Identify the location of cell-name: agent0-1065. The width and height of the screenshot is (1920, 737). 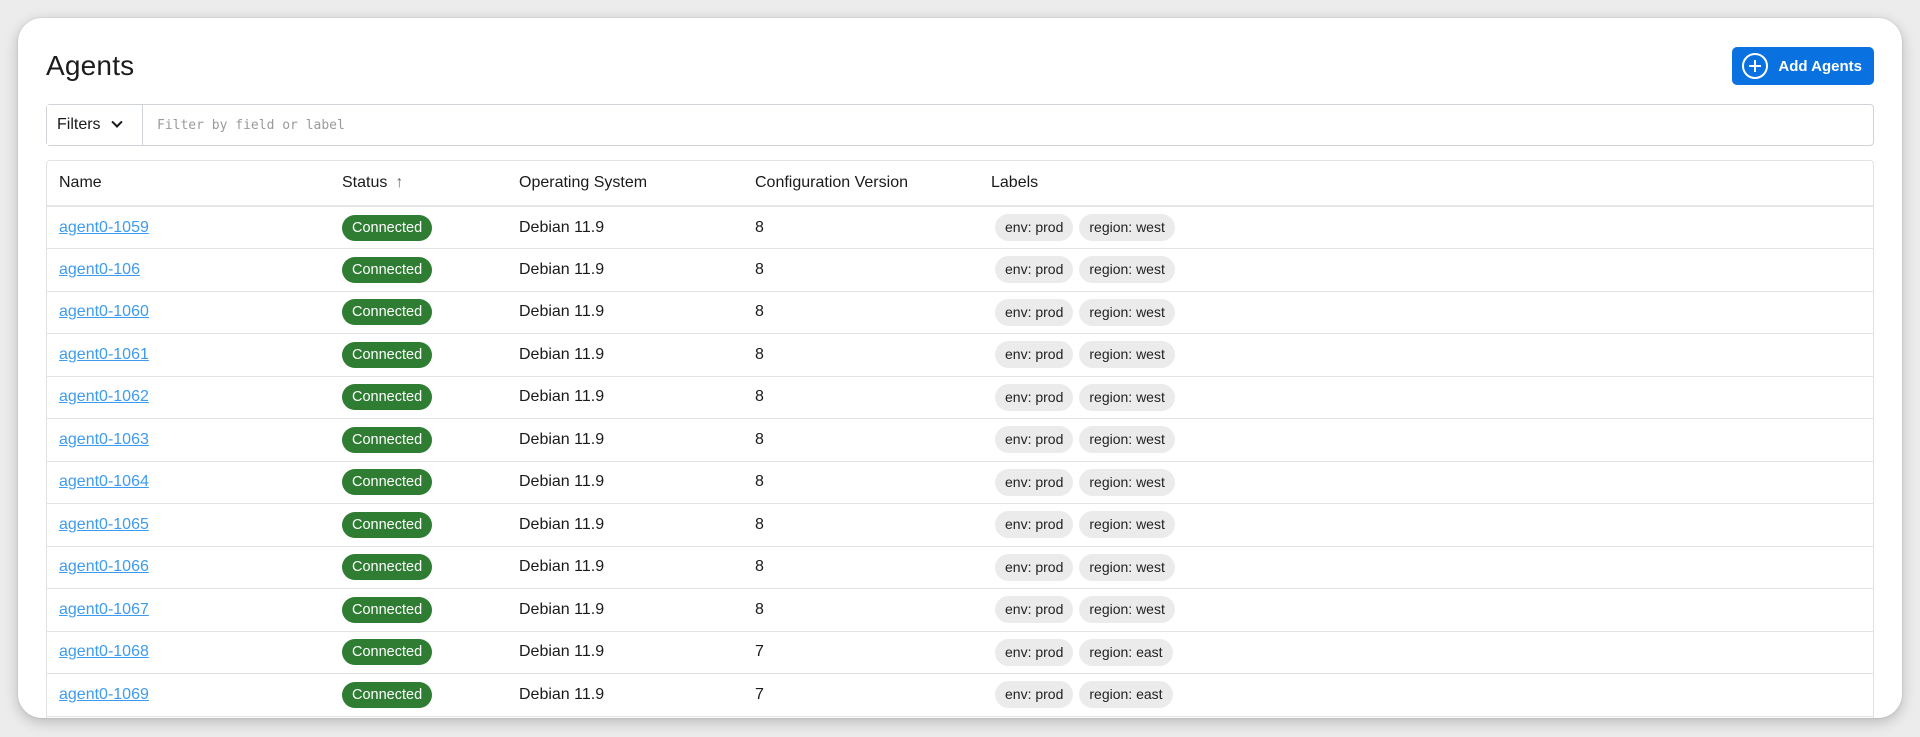
(188, 525).